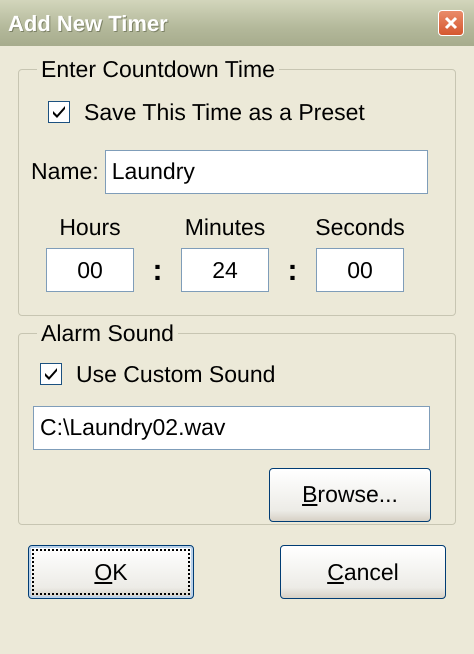  I want to click on field-label: Seconds, so click(360, 227).